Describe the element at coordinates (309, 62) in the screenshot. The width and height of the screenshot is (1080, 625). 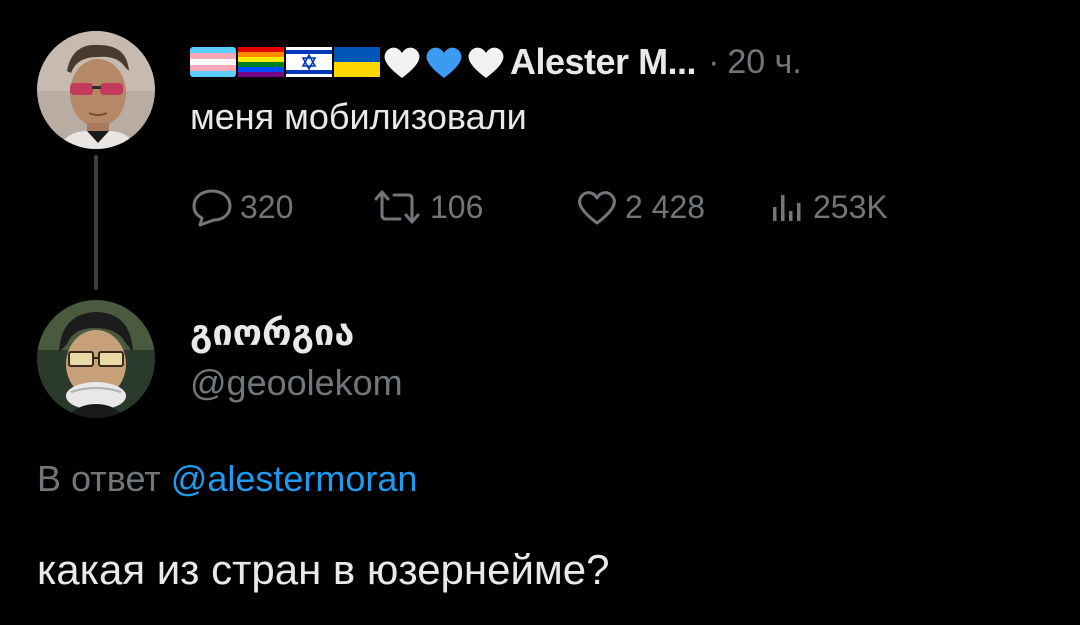
I see `israel-flag-icon` at that location.